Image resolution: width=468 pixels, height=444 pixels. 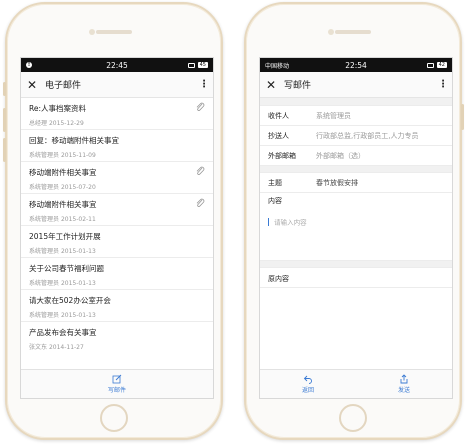 What do you see at coordinates (356, 383) in the screenshot?
I see `bottom-toolbar: 返回 发送` at bounding box center [356, 383].